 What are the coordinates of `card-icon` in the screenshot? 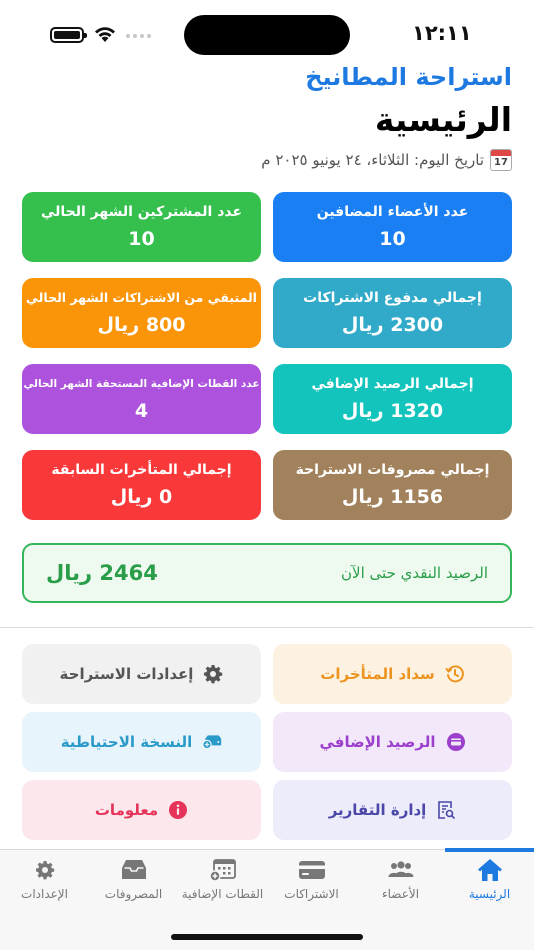 It's located at (455, 742).